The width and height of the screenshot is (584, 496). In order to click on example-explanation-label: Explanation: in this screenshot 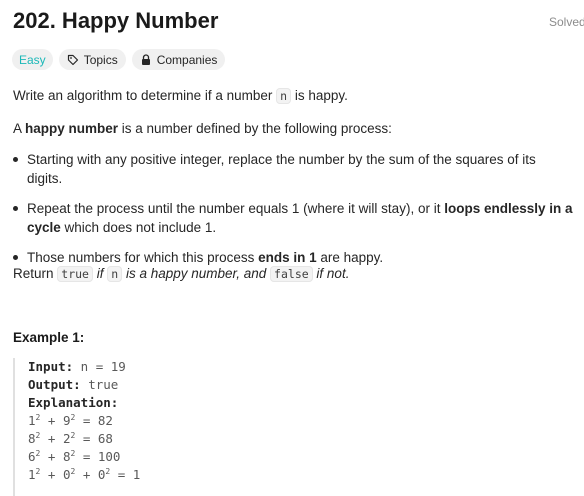, I will do `click(230, 403)`.